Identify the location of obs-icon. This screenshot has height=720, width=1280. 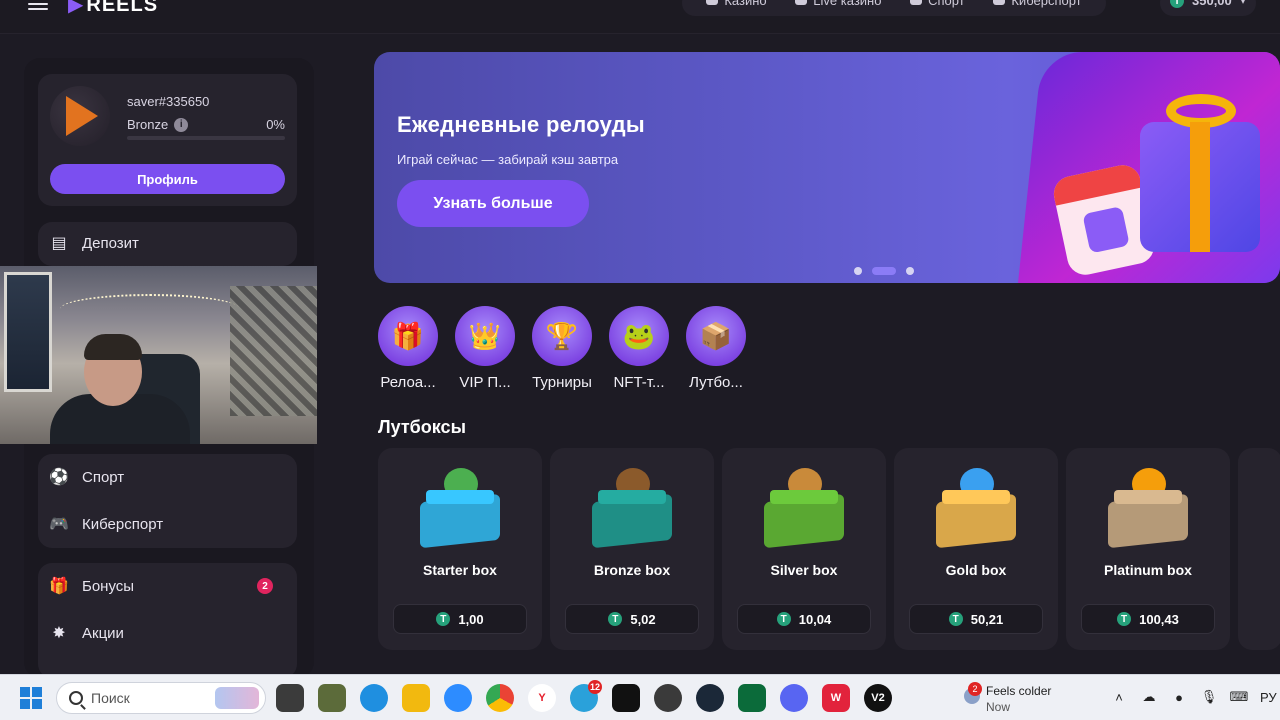
(668, 698).